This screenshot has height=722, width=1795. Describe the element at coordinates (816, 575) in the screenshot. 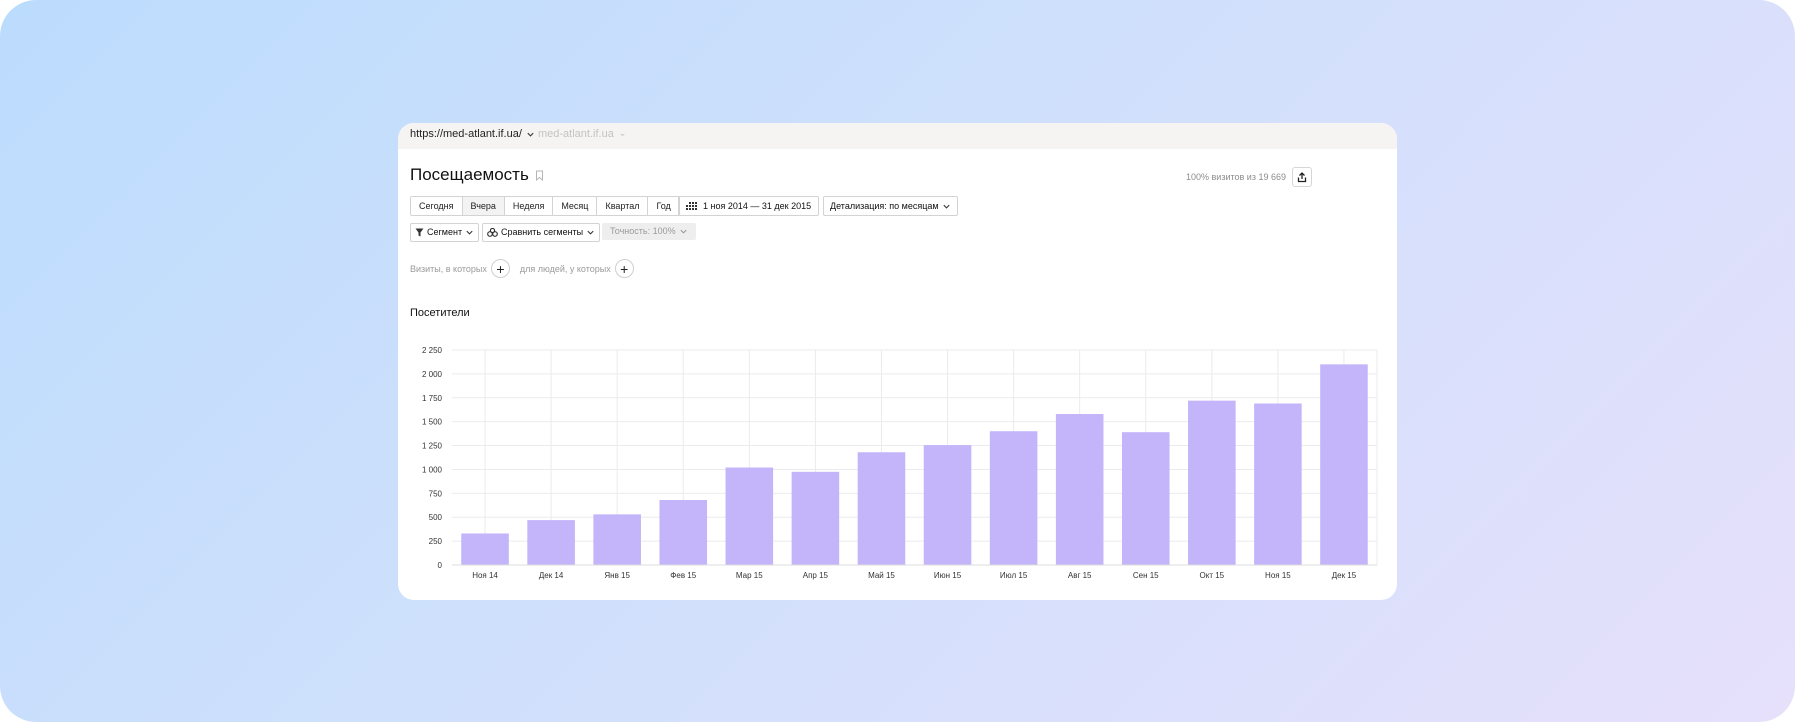

I see `x-tick-label: Апр 15` at that location.